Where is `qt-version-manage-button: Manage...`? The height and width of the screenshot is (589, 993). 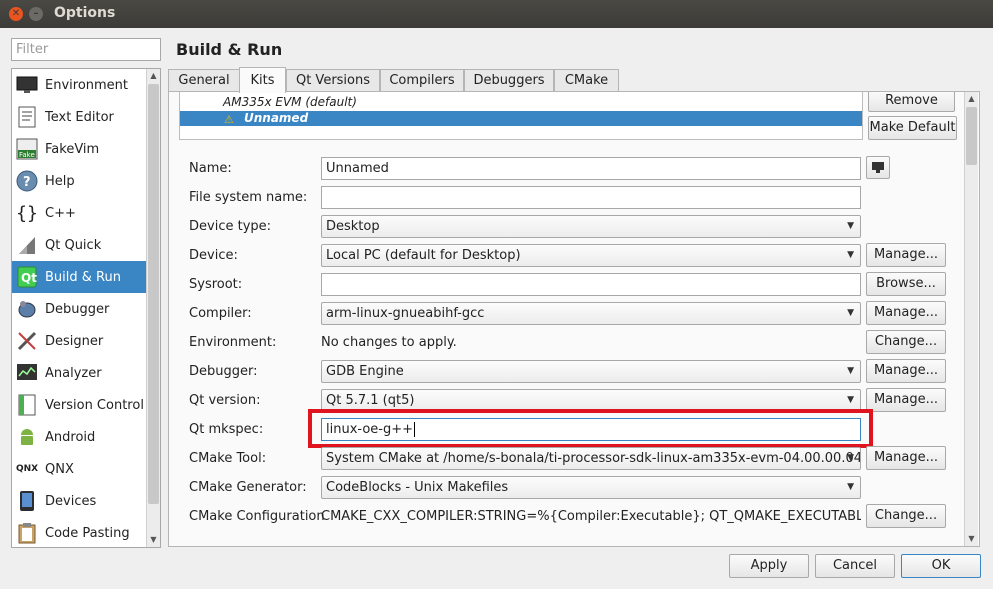
qt-version-manage-button: Manage... is located at coordinates (906, 400).